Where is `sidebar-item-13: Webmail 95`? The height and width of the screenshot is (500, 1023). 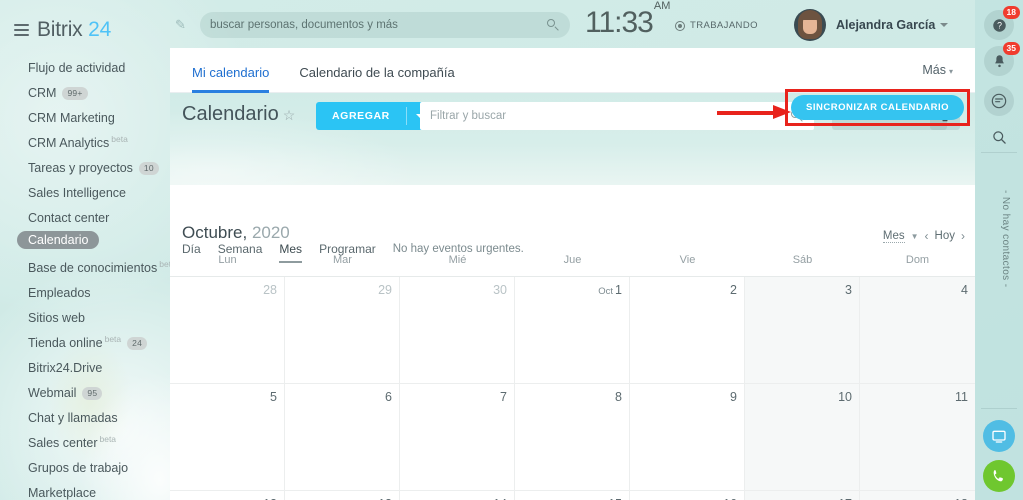
sidebar-item-13: Webmail 95 is located at coordinates (85, 393).